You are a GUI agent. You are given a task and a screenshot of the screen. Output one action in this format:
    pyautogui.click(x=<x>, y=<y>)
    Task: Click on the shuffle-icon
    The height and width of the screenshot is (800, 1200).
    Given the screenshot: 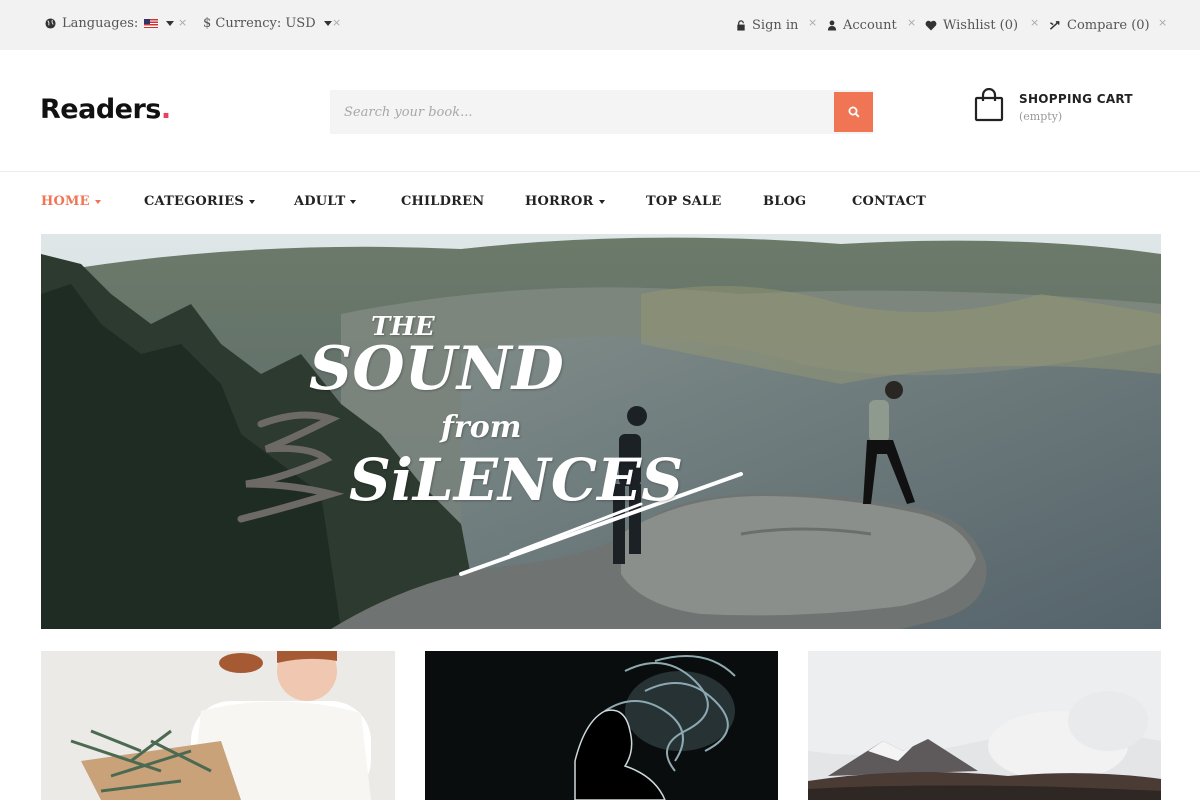 What is the action you would take?
    pyautogui.click(x=1054, y=25)
    